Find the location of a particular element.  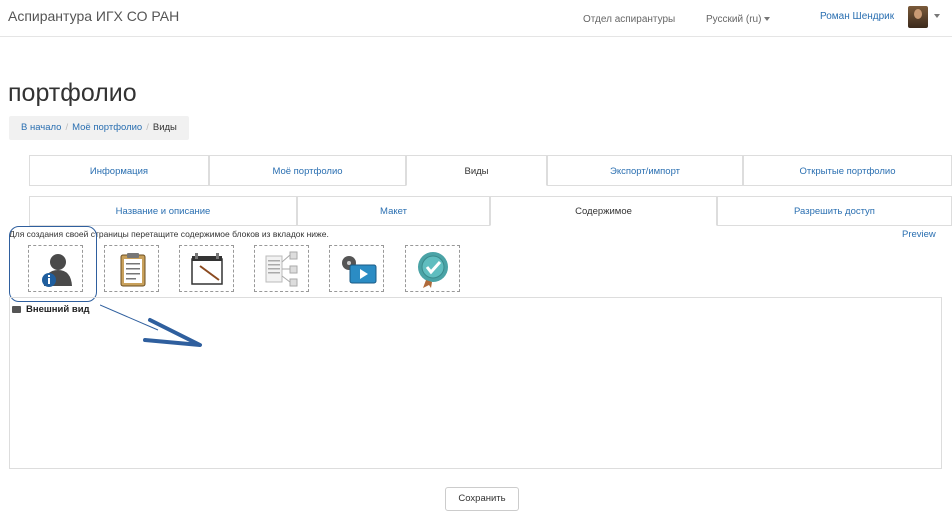

clipboard-icon is located at coordinates (133, 270).